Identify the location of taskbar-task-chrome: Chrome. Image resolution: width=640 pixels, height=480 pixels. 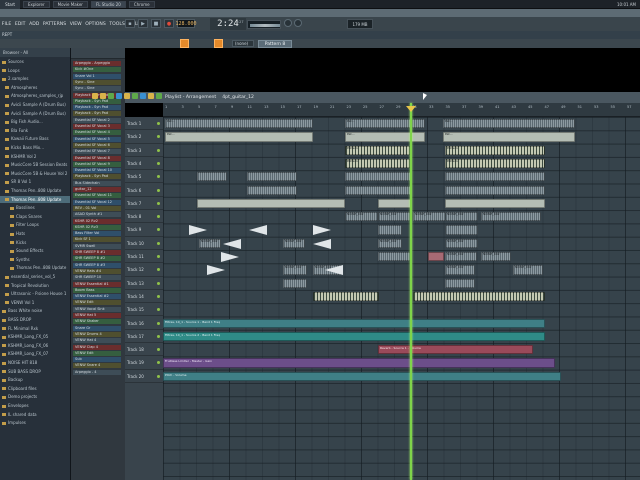
(141, 4).